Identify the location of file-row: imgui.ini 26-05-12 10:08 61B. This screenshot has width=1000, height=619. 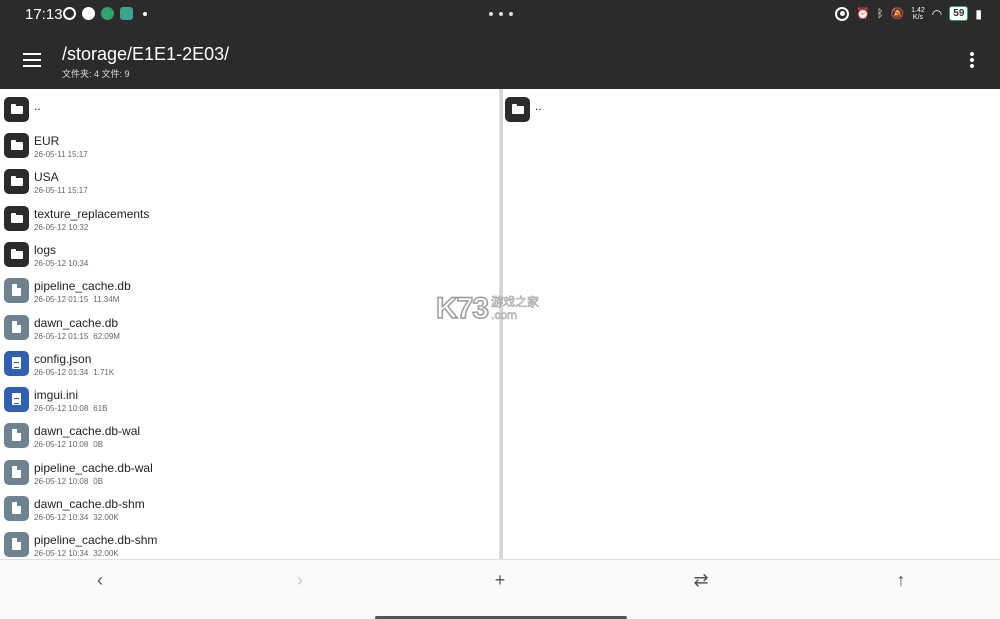
(249, 401).